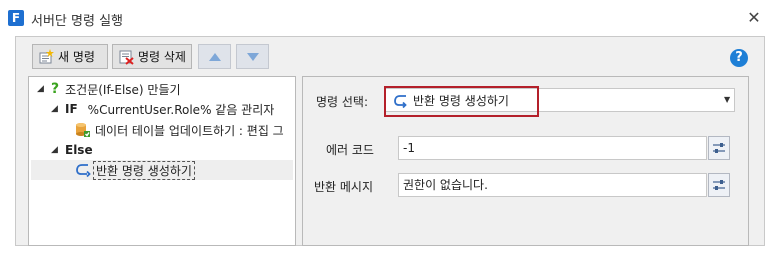  What do you see at coordinates (76, 57) in the screenshot?
I see `new-command-label: 새 명령` at bounding box center [76, 57].